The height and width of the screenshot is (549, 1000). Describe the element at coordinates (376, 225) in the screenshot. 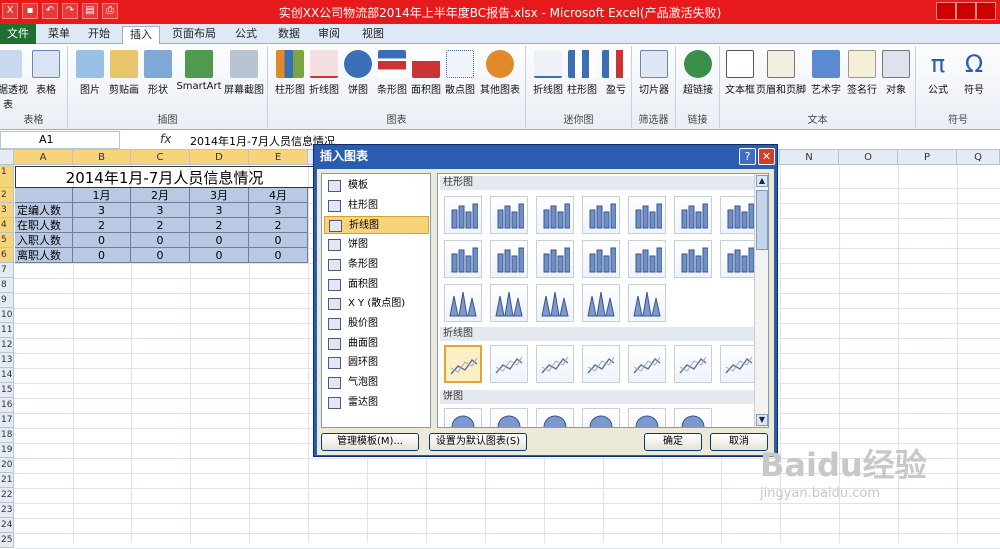

I see `chart-category-item: 折线图` at that location.